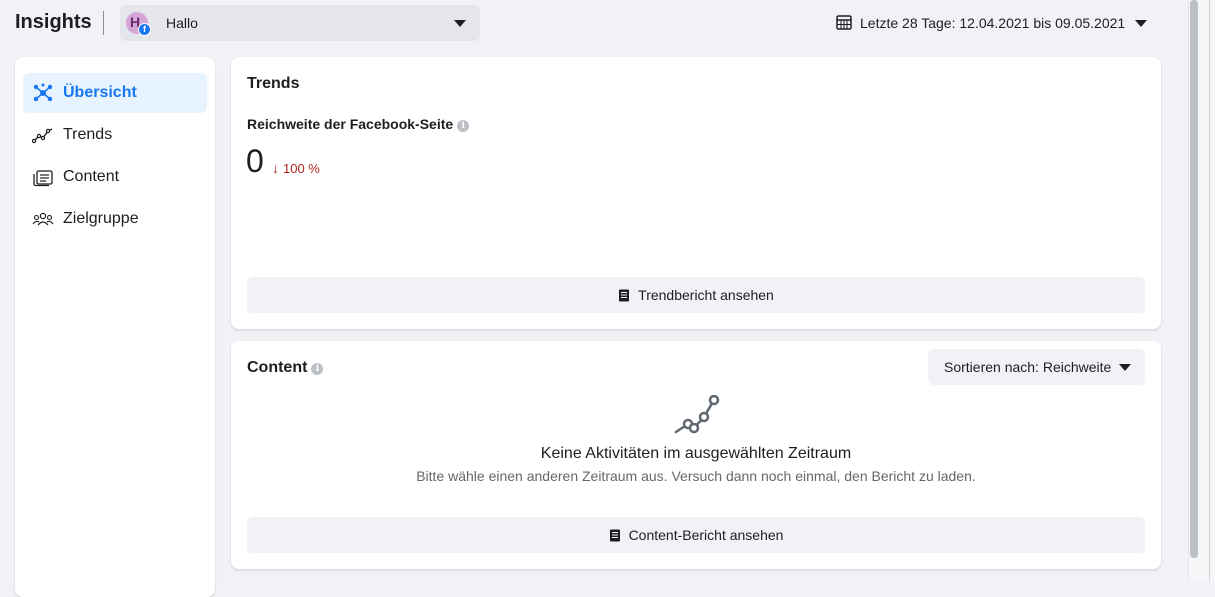 The width and height of the screenshot is (1215, 597). I want to click on sidebar-item-overview: Übersicht, so click(115, 93).